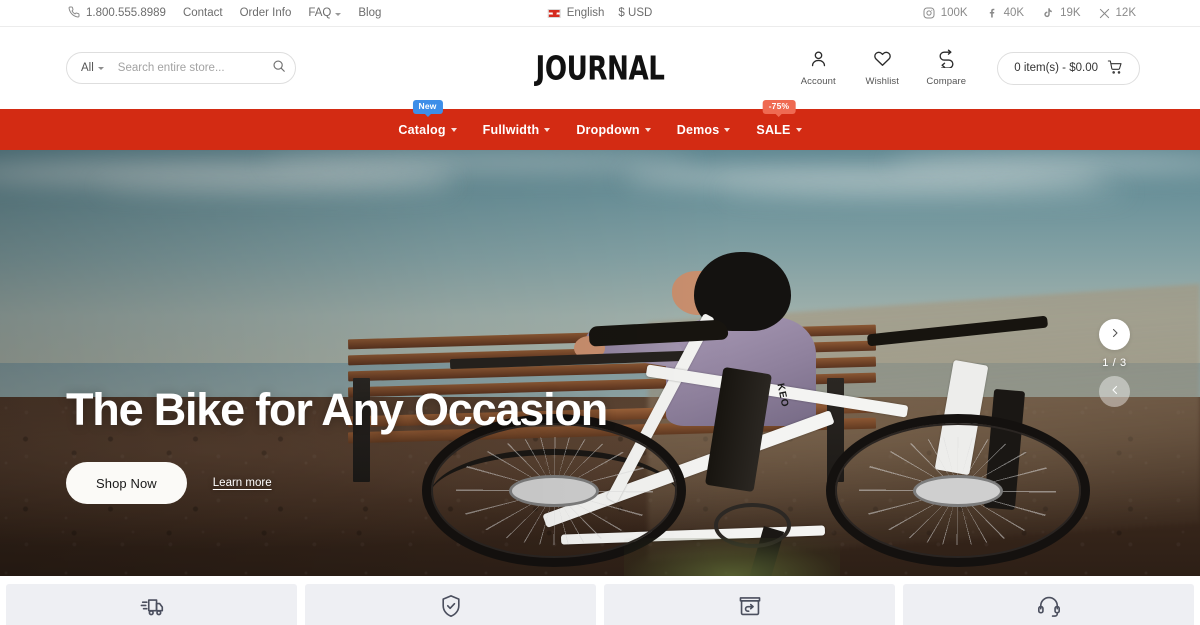 The width and height of the screenshot is (1200, 625). What do you see at coordinates (422, 129) in the screenshot?
I see `nav-item-catalog-label: Catalog` at bounding box center [422, 129].